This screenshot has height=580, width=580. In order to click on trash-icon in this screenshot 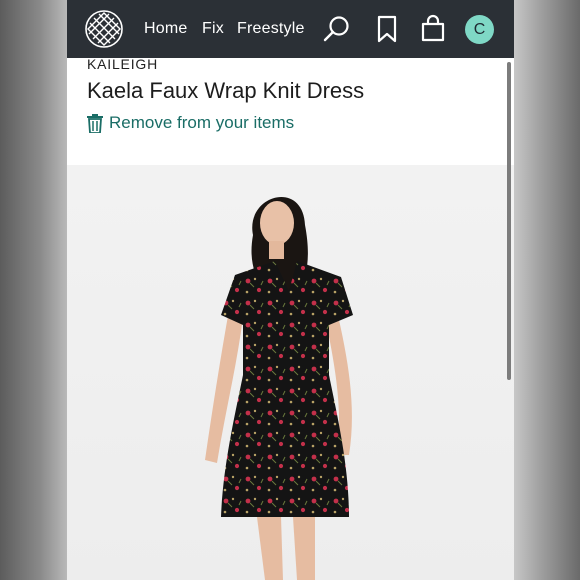, I will do `click(95, 123)`.